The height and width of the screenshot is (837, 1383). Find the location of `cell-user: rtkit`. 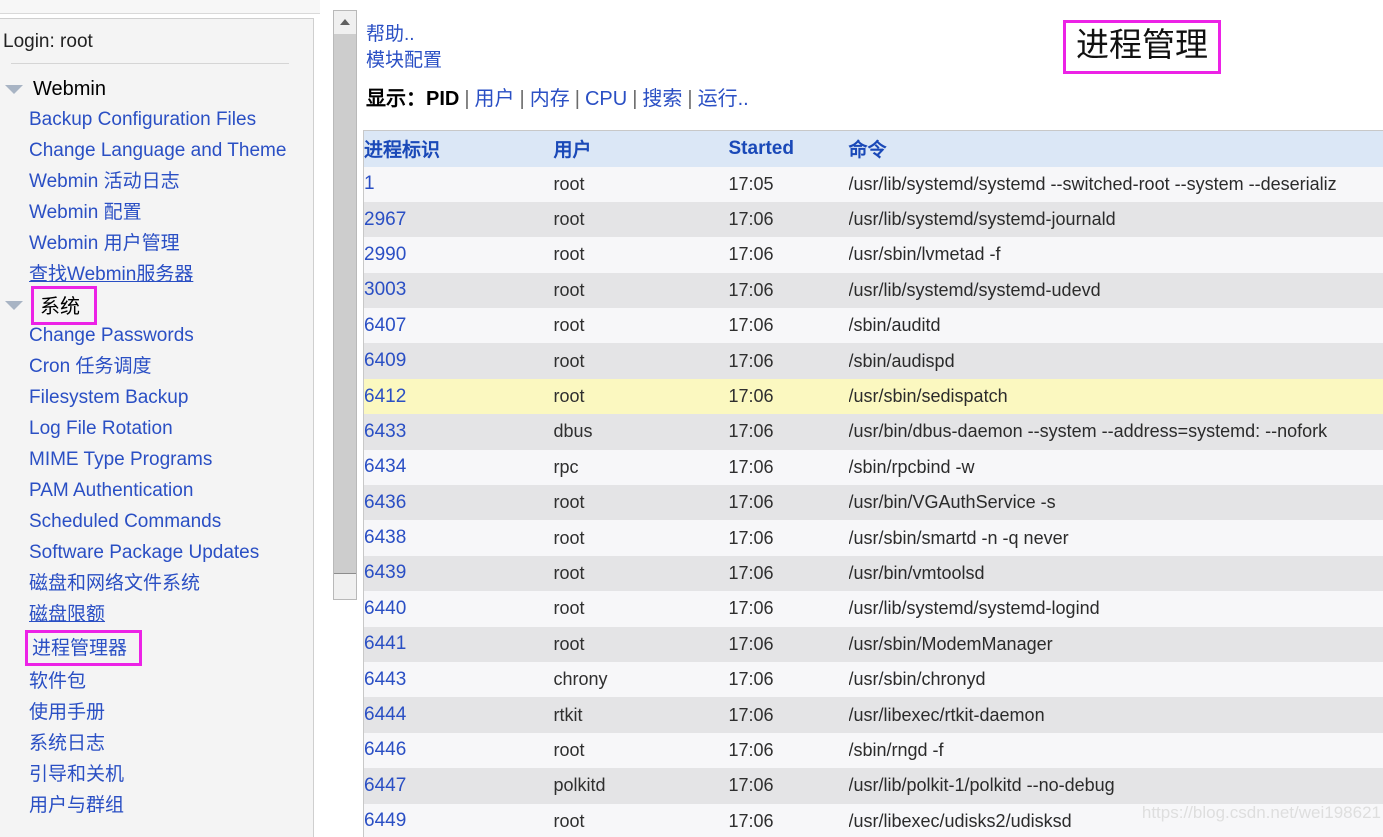

cell-user: rtkit is located at coordinates (568, 714).